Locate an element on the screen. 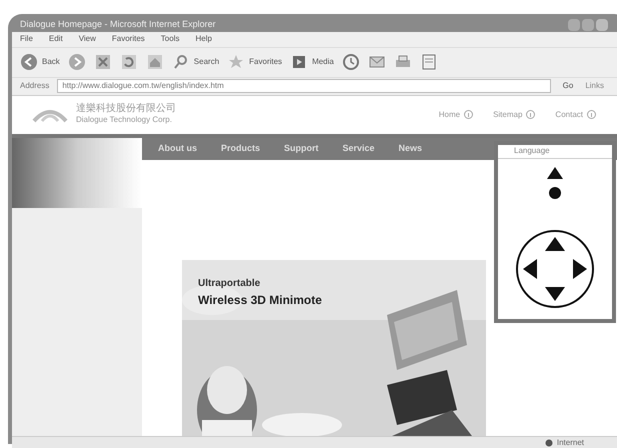 This screenshot has height=448, width=617. address-field: http://www.dialogue.com.tw/english/index.htm is located at coordinates (304, 86).